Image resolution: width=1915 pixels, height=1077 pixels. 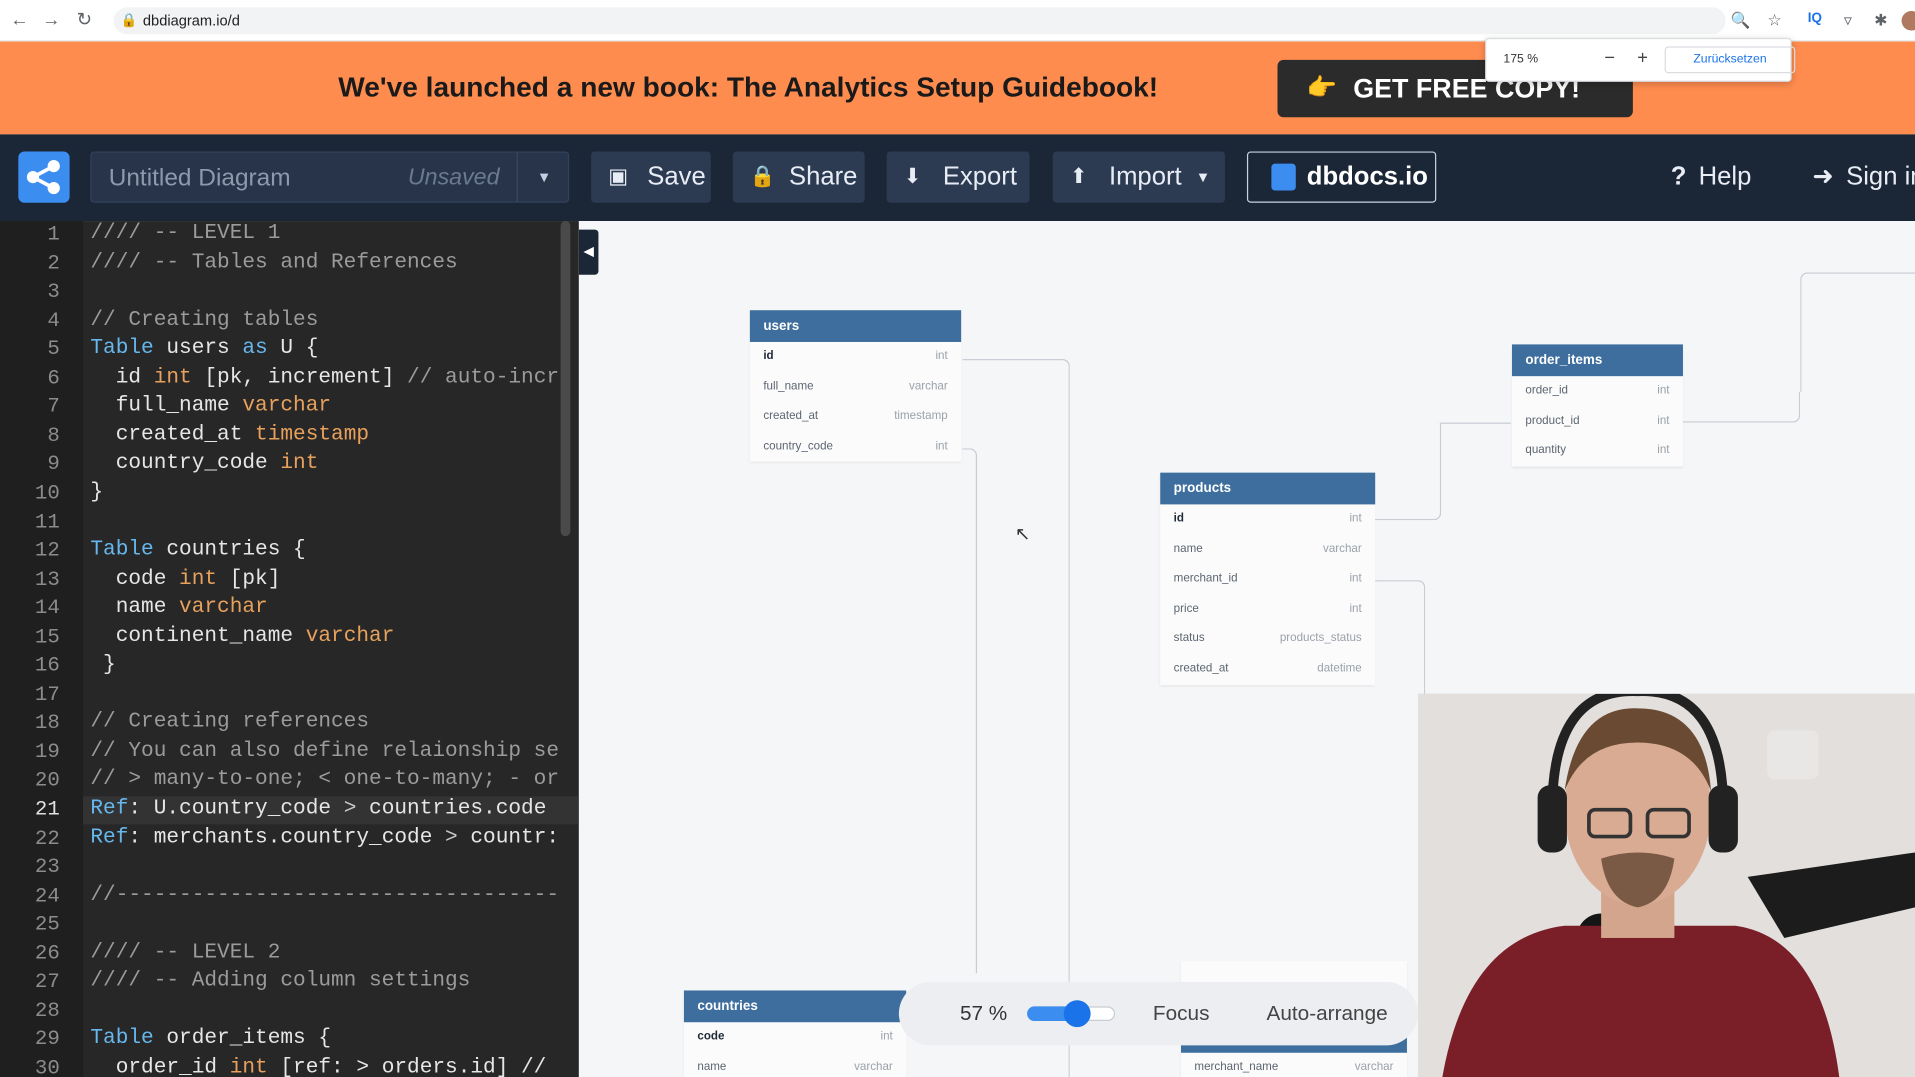 What do you see at coordinates (1355, 518) in the screenshot?
I see `column-type: int` at bounding box center [1355, 518].